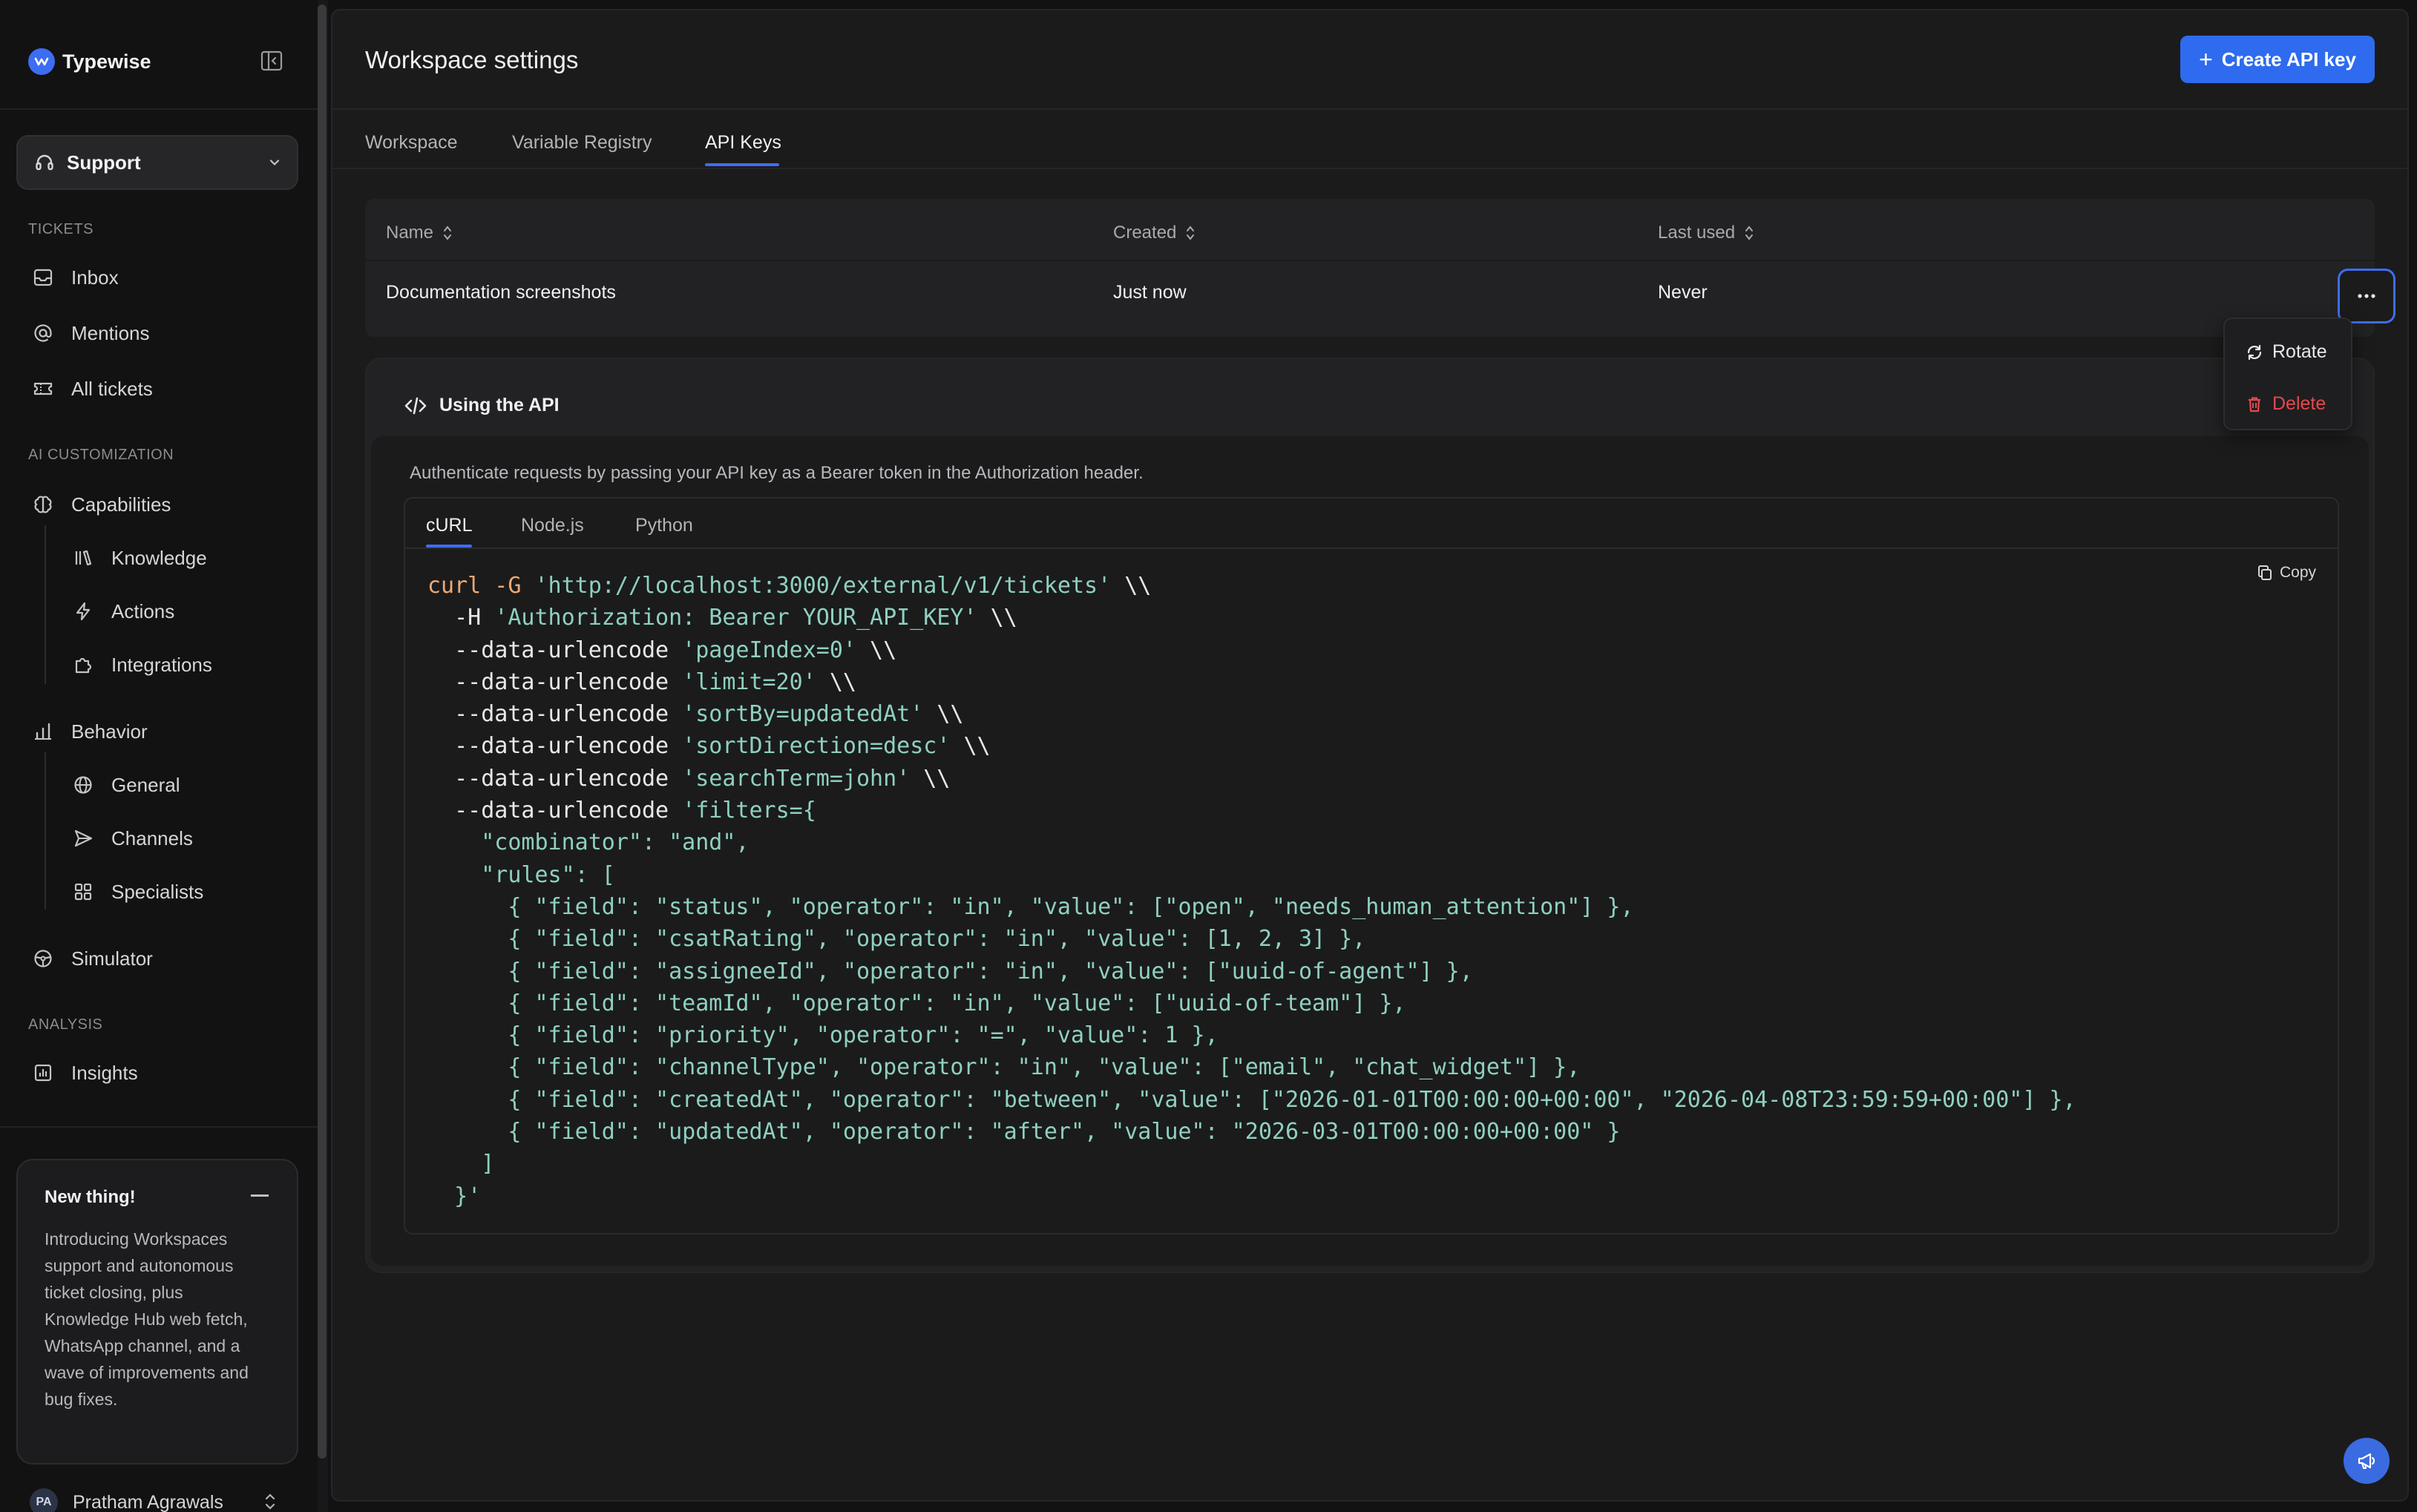 Image resolution: width=2417 pixels, height=1512 pixels. Describe the element at coordinates (89, 61) in the screenshot. I see `brand: Typewise` at that location.